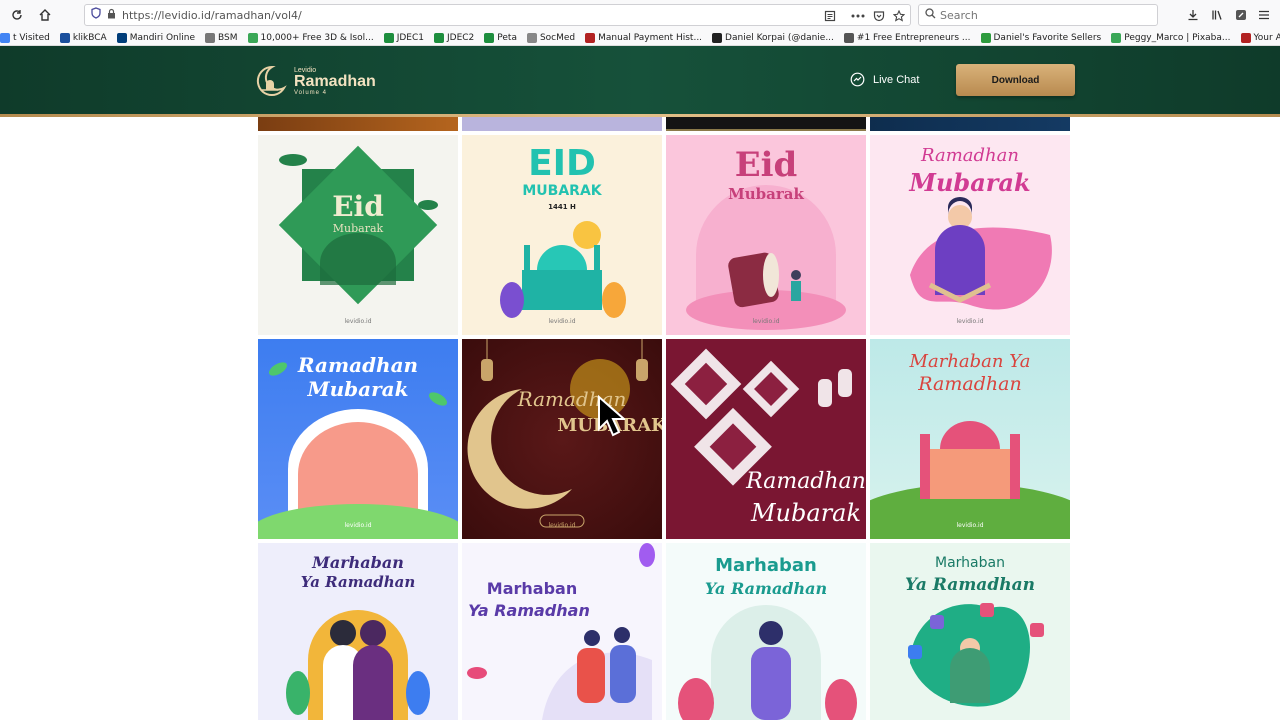 This screenshot has width=1280, height=720. I want to click on bookmark-item: Your Affiliates - JVZoo, so click(1260, 37).